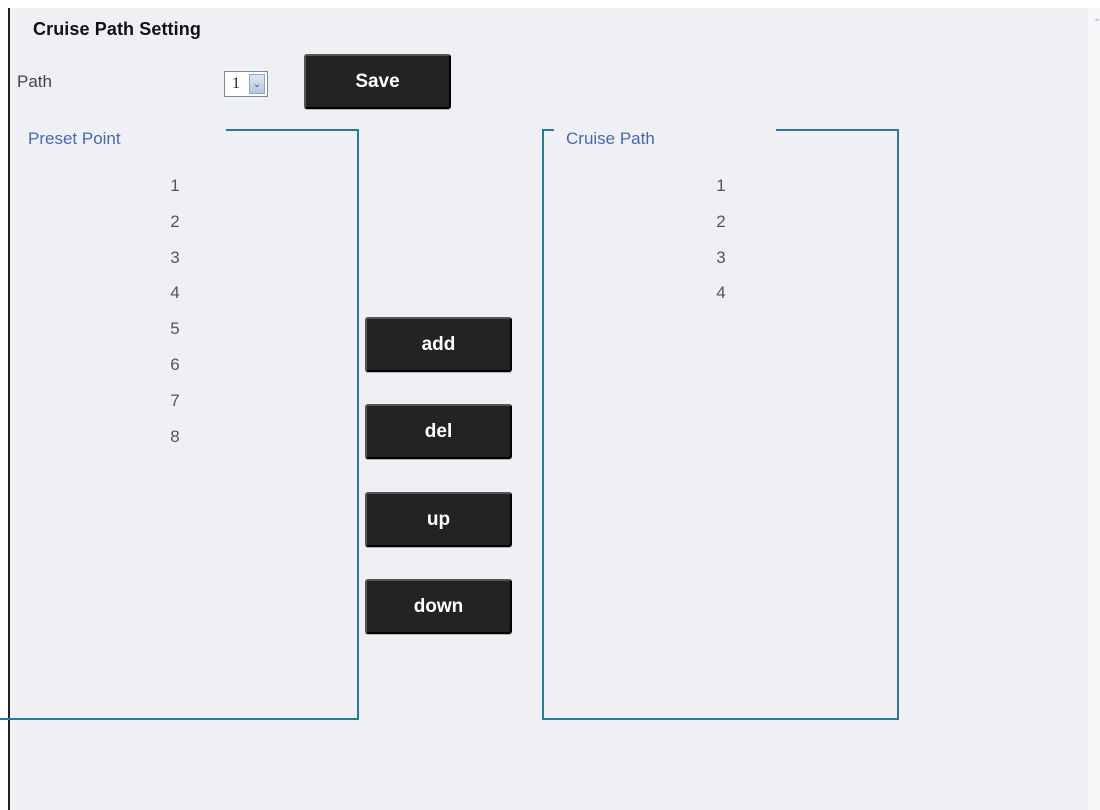 The height and width of the screenshot is (810, 1100). Describe the element at coordinates (377, 81) in the screenshot. I see `save-button: Save` at that location.